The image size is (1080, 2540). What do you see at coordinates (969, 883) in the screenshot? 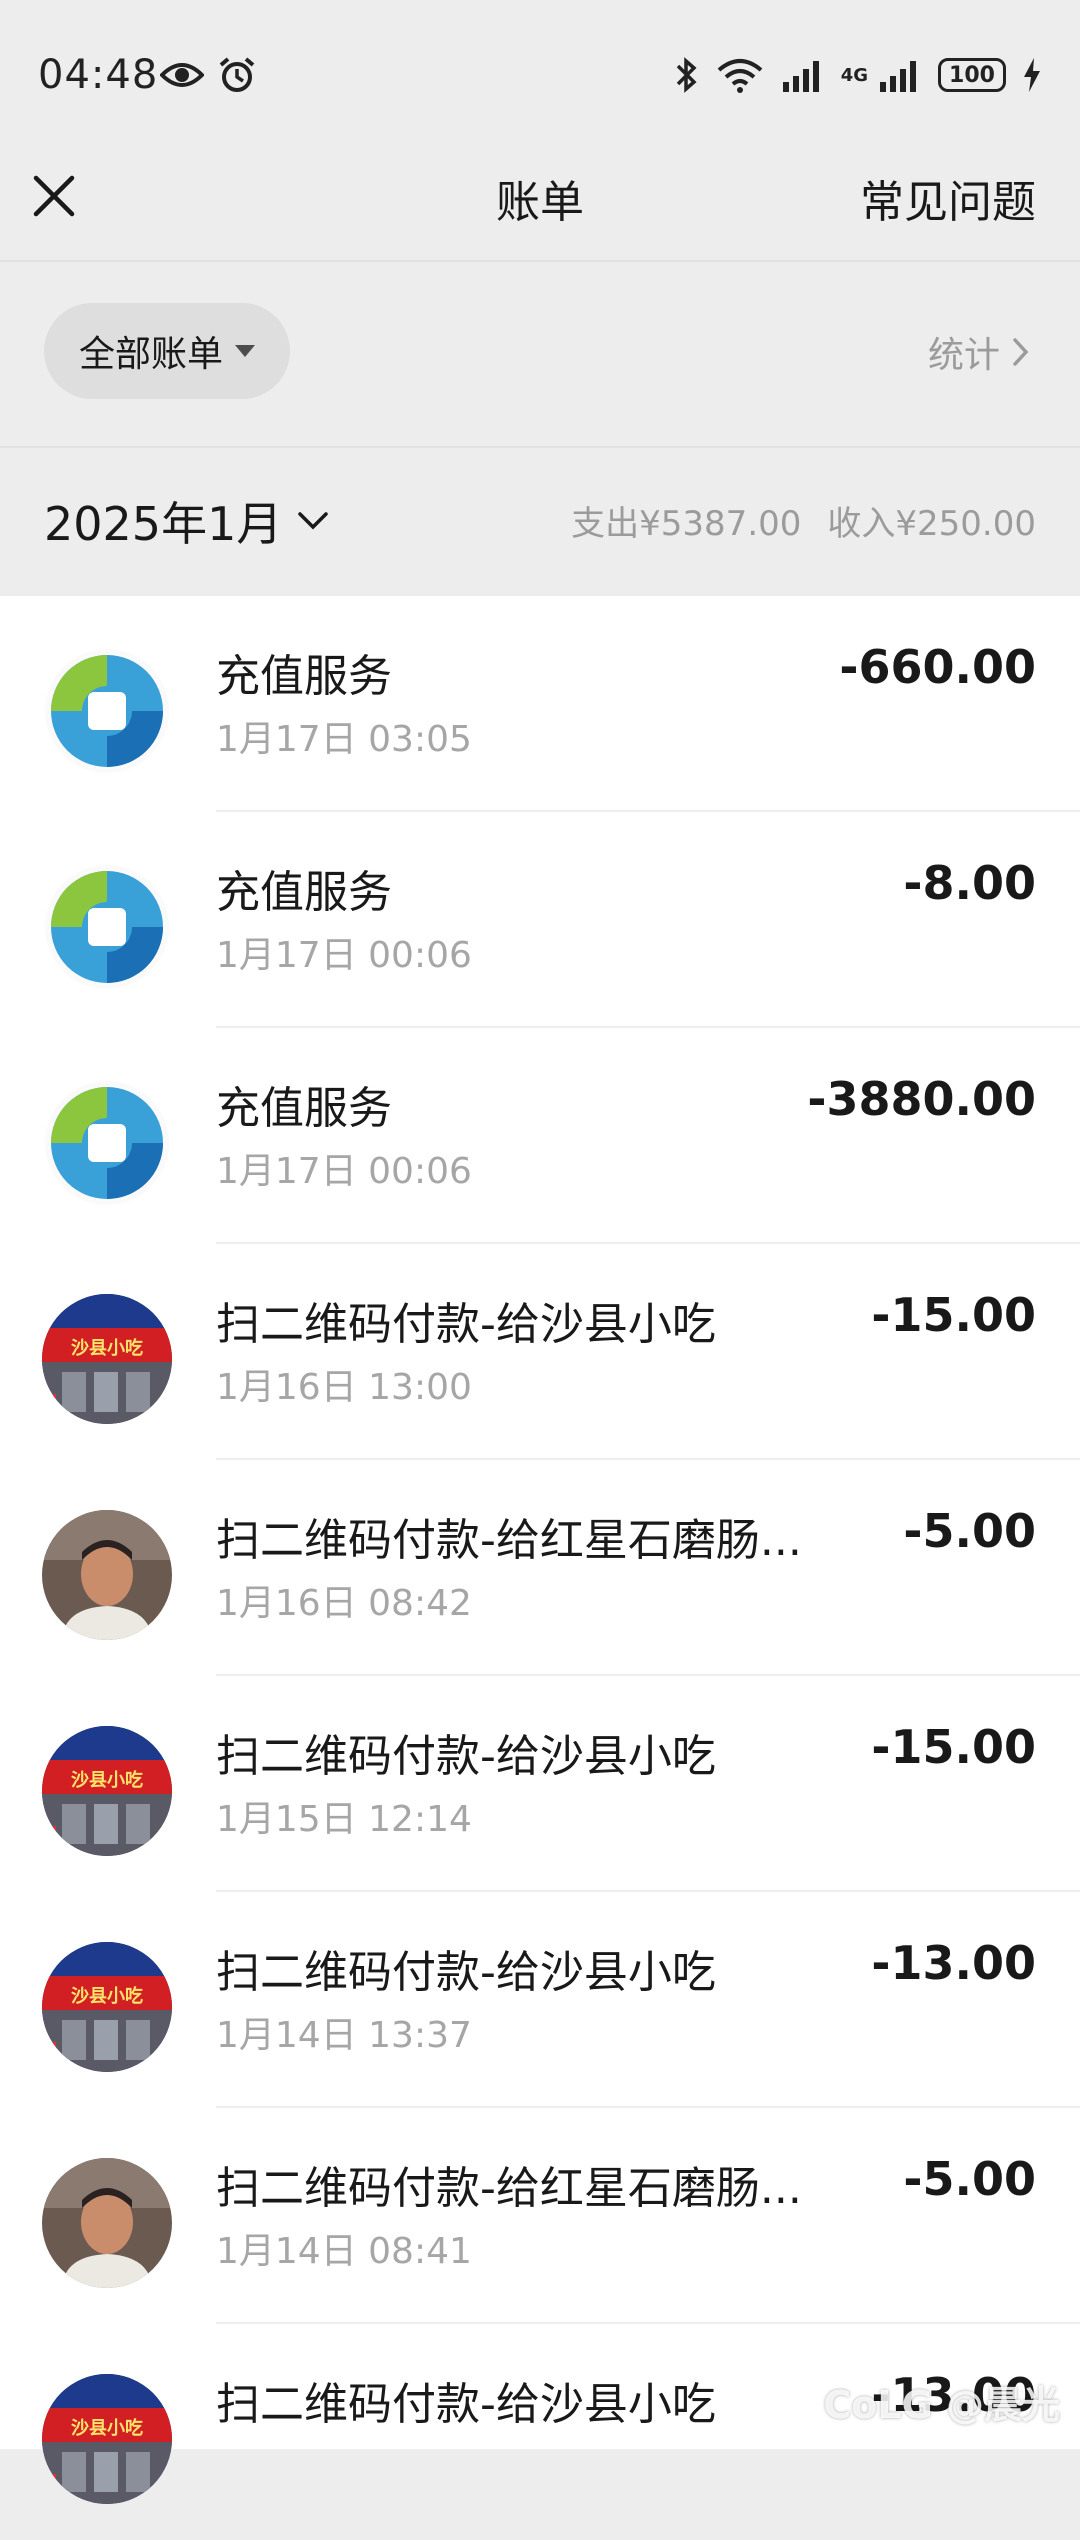
I see `transaction-amount: -8.00` at bounding box center [969, 883].